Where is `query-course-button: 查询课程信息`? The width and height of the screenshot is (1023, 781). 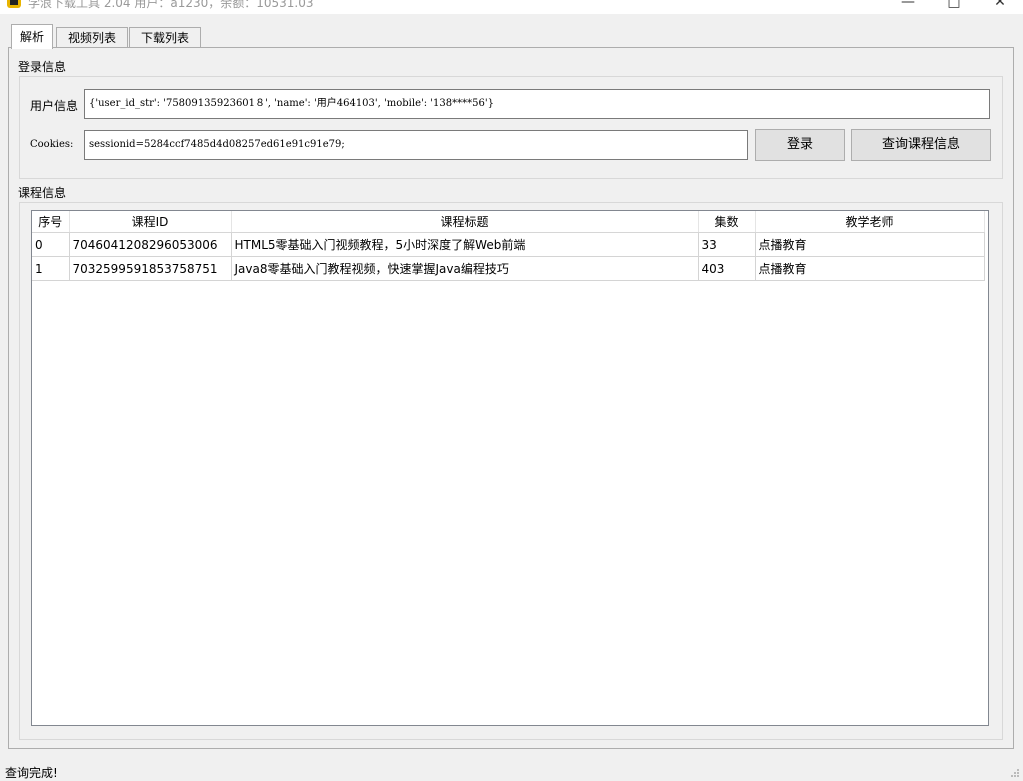
query-course-button: 查询课程信息 is located at coordinates (921, 145).